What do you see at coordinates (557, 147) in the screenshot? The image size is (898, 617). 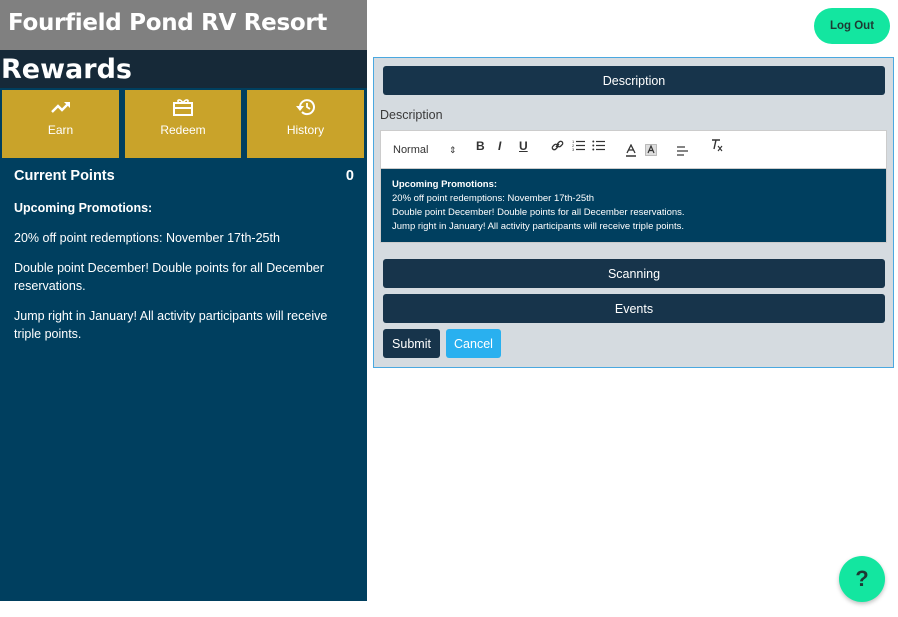 I see `link-icon` at bounding box center [557, 147].